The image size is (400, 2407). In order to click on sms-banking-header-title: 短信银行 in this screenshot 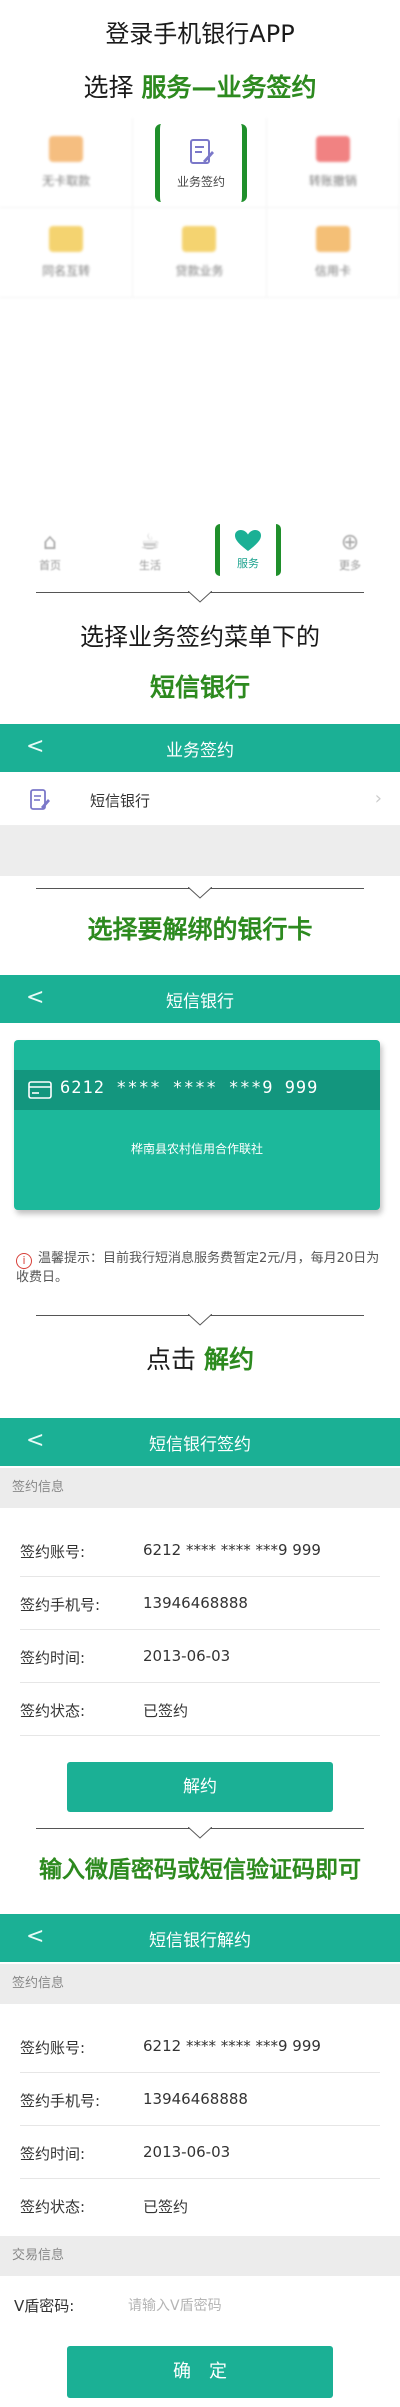, I will do `click(200, 1001)`.